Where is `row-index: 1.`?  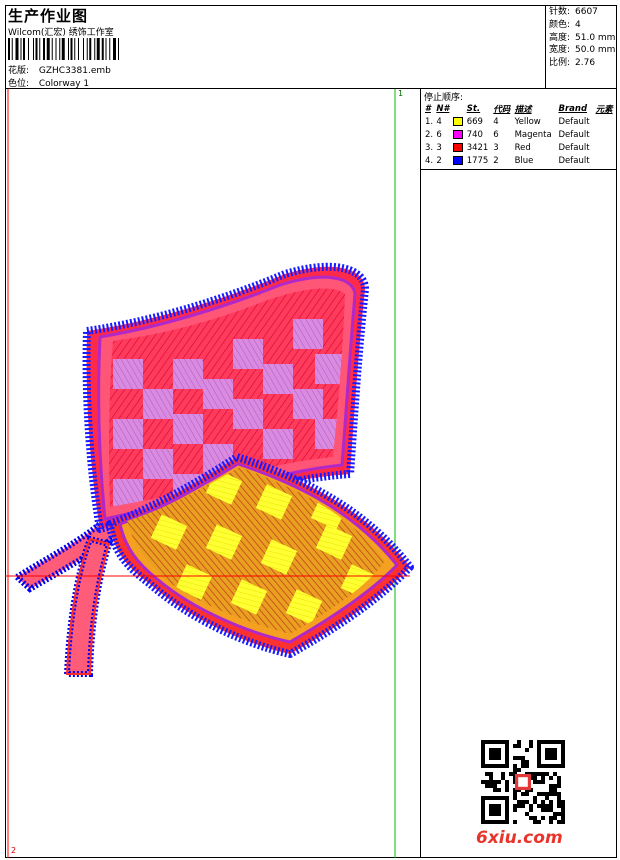 row-index: 1. is located at coordinates (429, 121).